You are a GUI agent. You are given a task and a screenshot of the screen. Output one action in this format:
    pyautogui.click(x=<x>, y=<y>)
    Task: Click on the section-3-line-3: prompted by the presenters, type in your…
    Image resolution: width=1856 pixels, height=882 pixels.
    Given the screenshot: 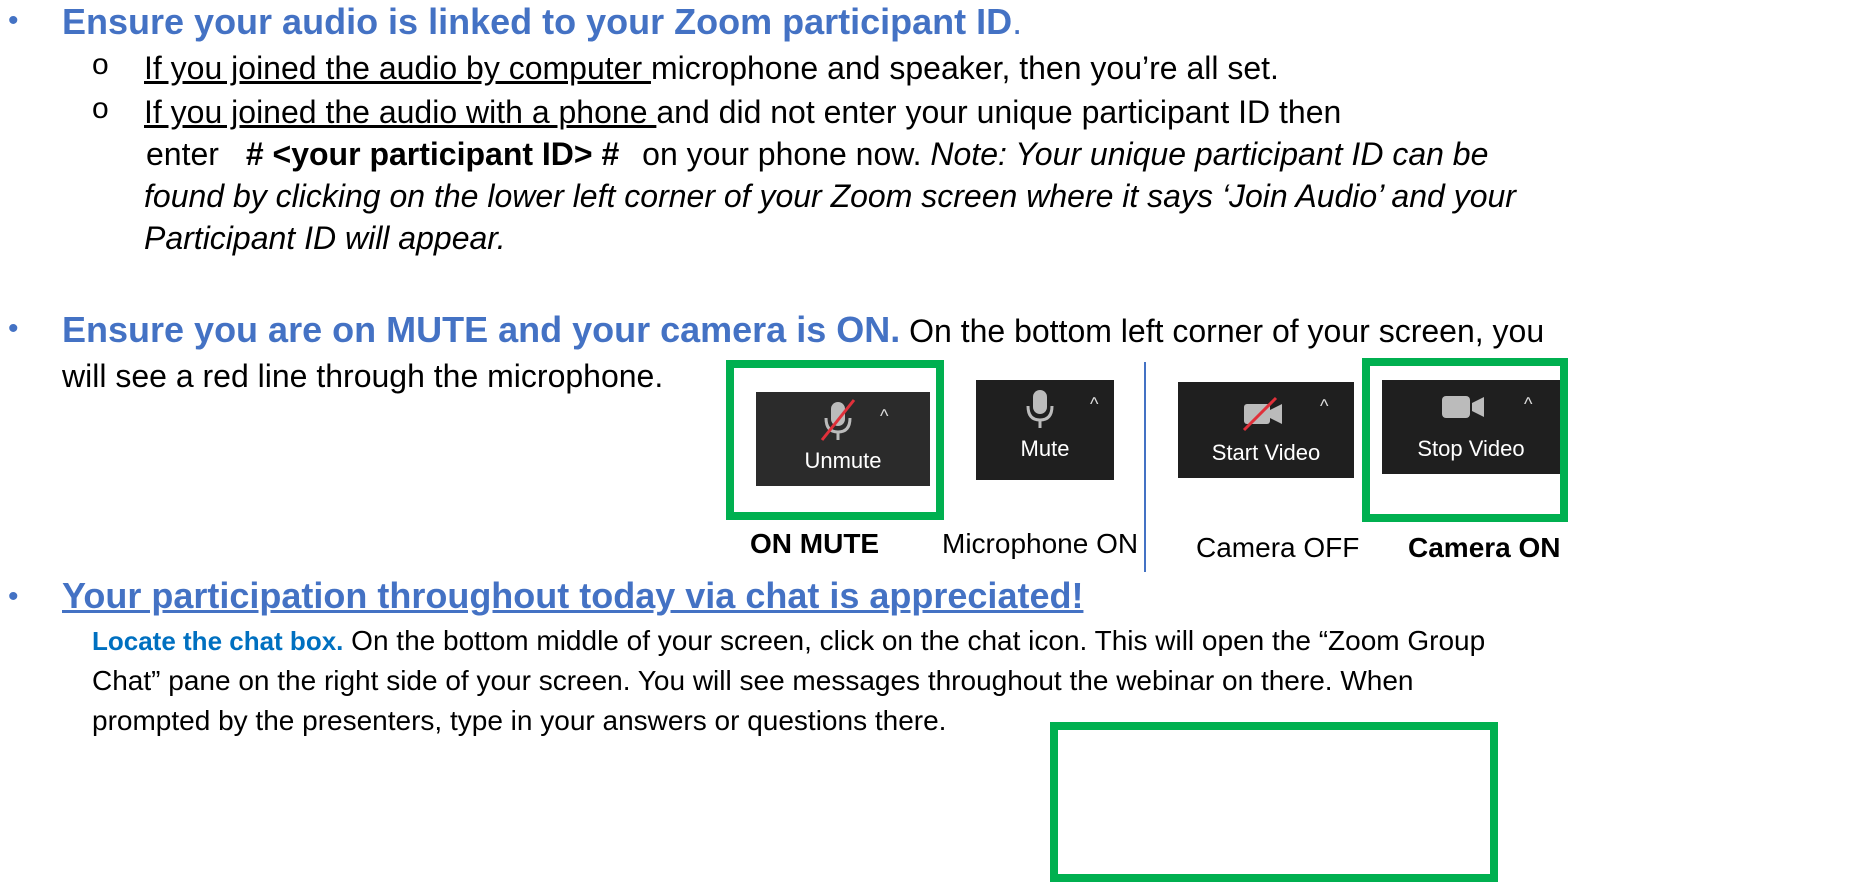 What is the action you would take?
    pyautogui.click(x=519, y=720)
    